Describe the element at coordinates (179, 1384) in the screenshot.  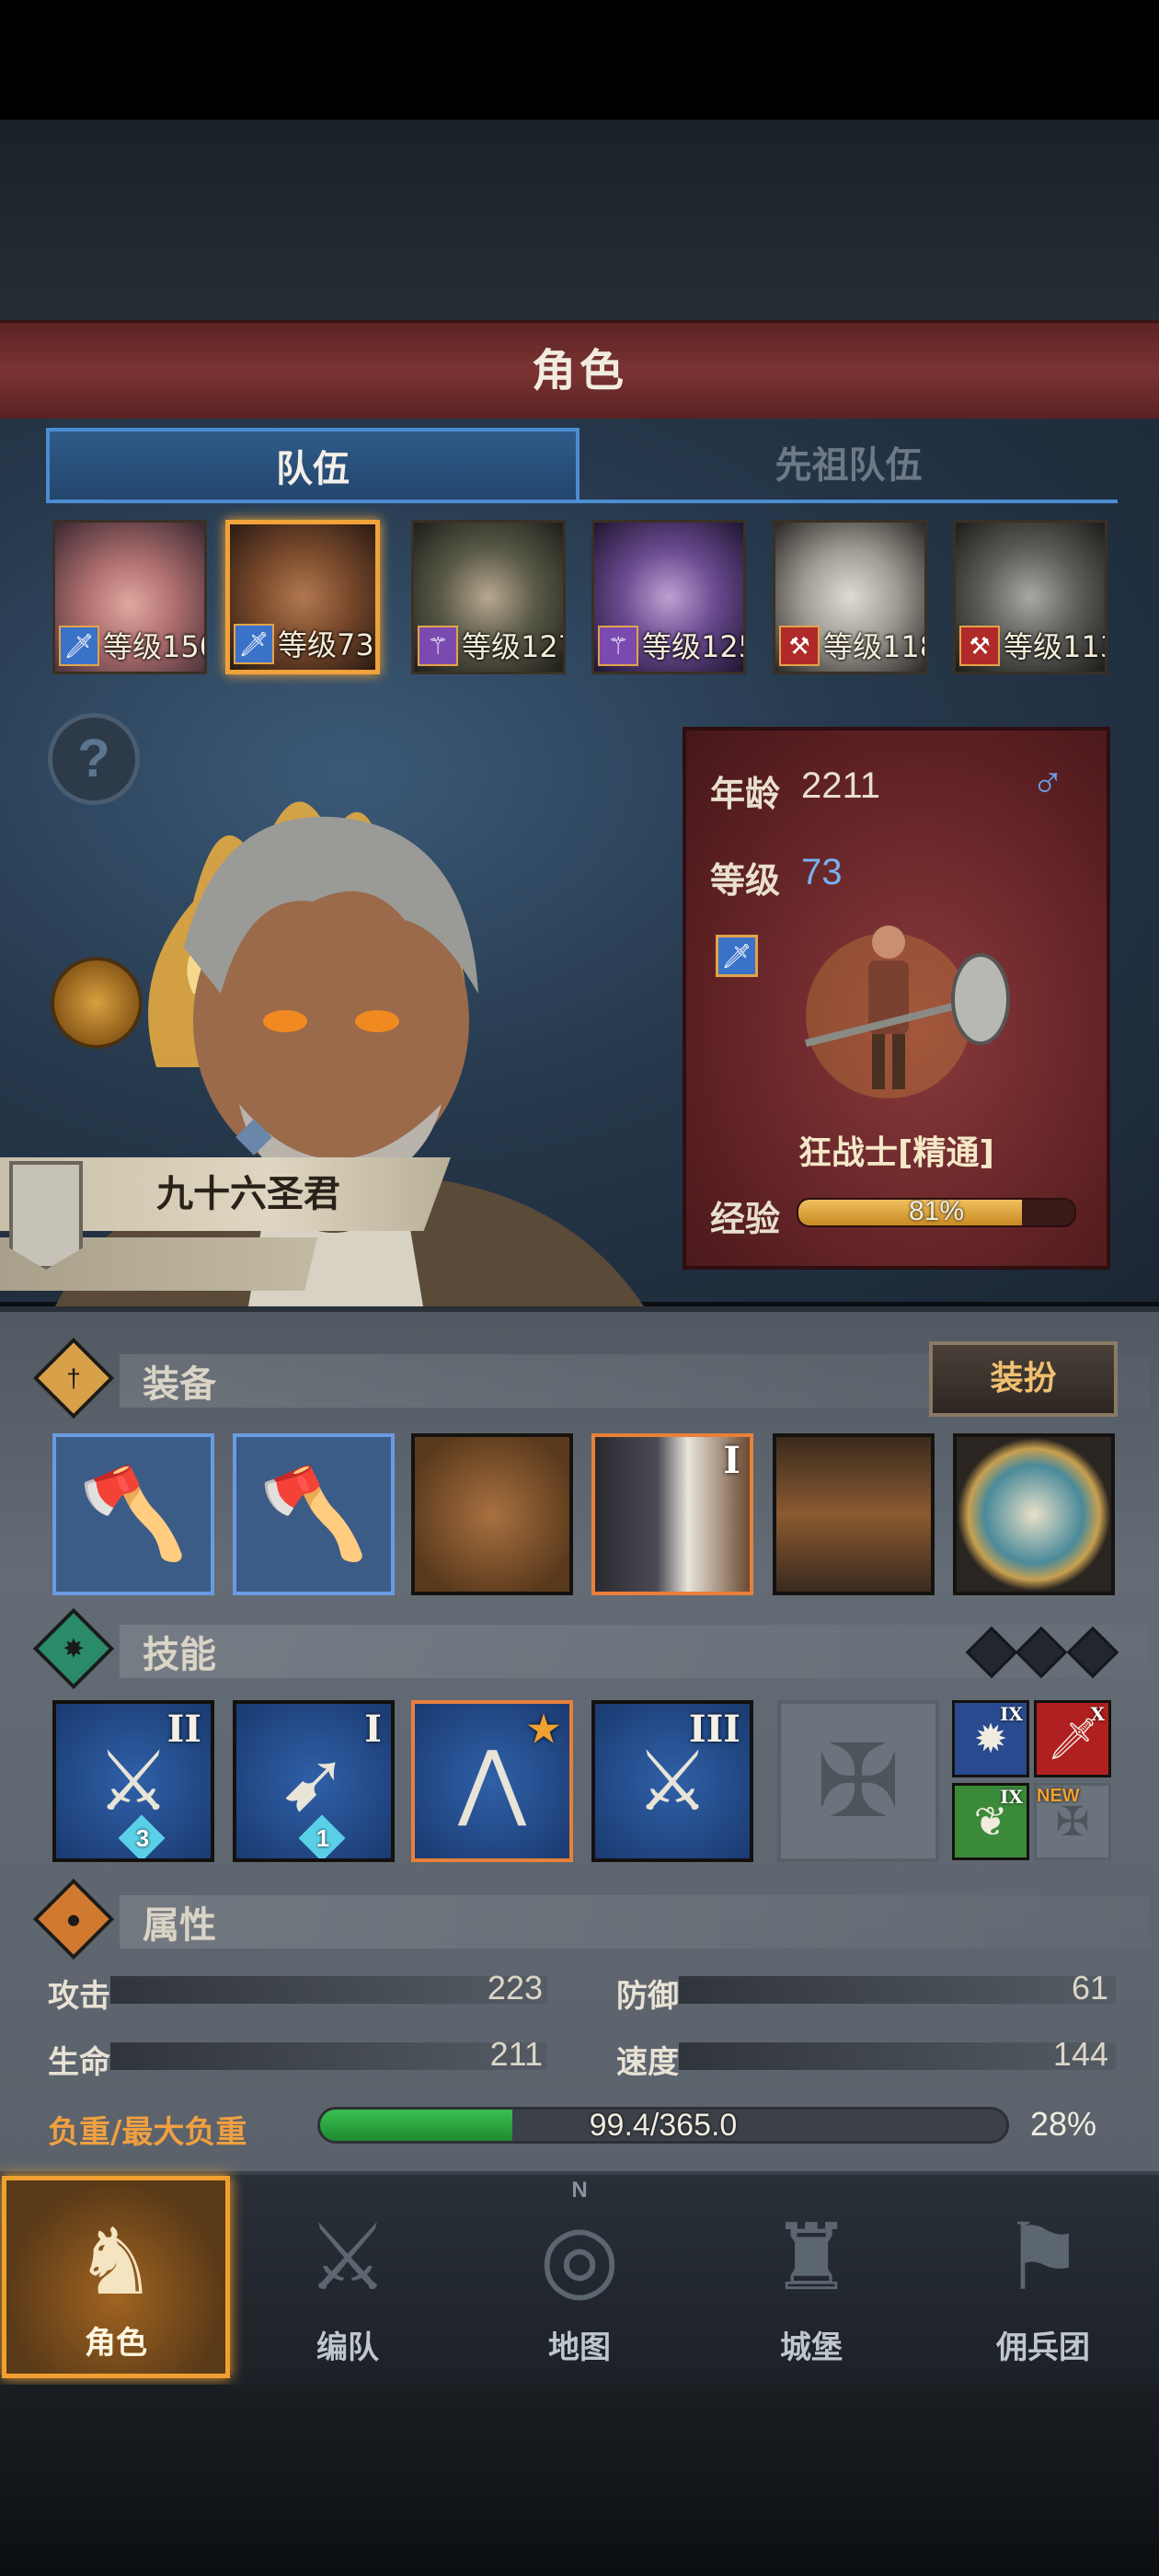
I see `equipment-title: 装备` at that location.